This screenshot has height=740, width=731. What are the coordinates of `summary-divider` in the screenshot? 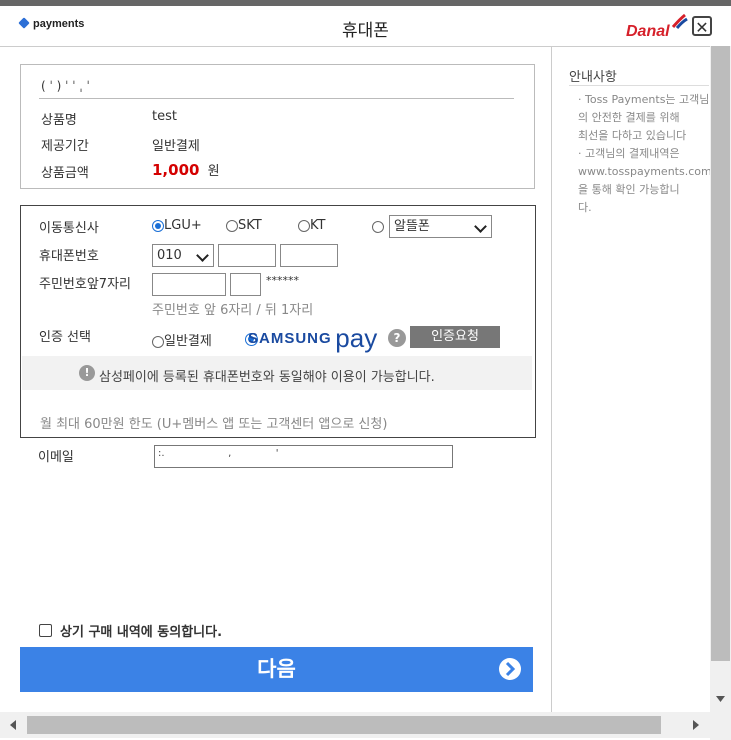 It's located at (276, 98).